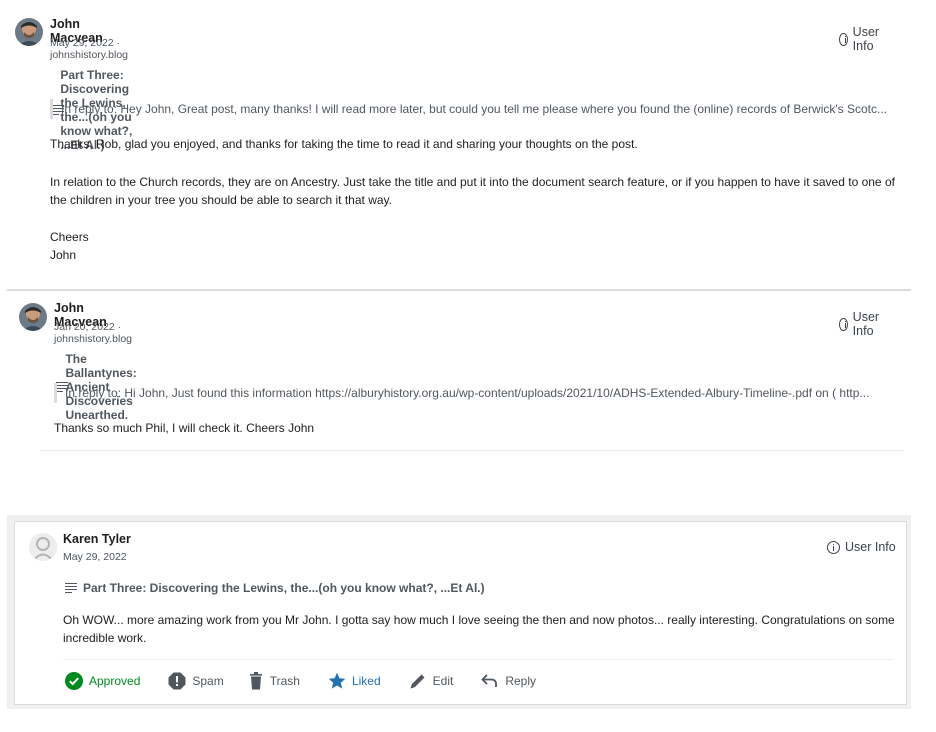 The height and width of the screenshot is (732, 936). Describe the element at coordinates (115, 681) in the screenshot. I see `approve-label: Approved` at that location.